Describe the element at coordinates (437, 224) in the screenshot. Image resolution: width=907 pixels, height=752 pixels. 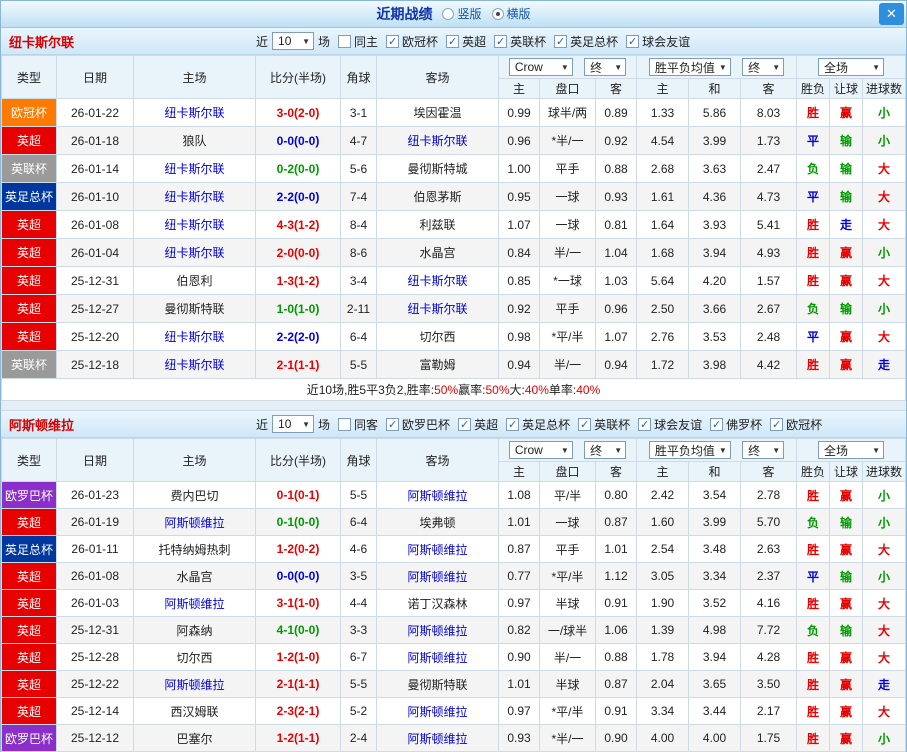
I see `away-team: 利兹联` at that location.